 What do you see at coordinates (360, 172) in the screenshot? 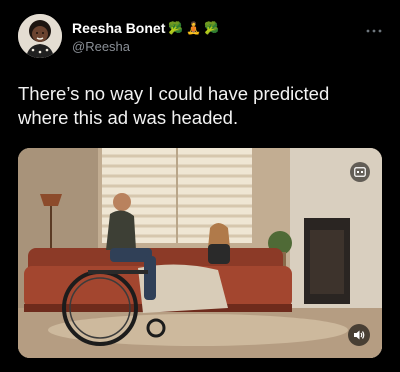
I see `caption-icon` at bounding box center [360, 172].